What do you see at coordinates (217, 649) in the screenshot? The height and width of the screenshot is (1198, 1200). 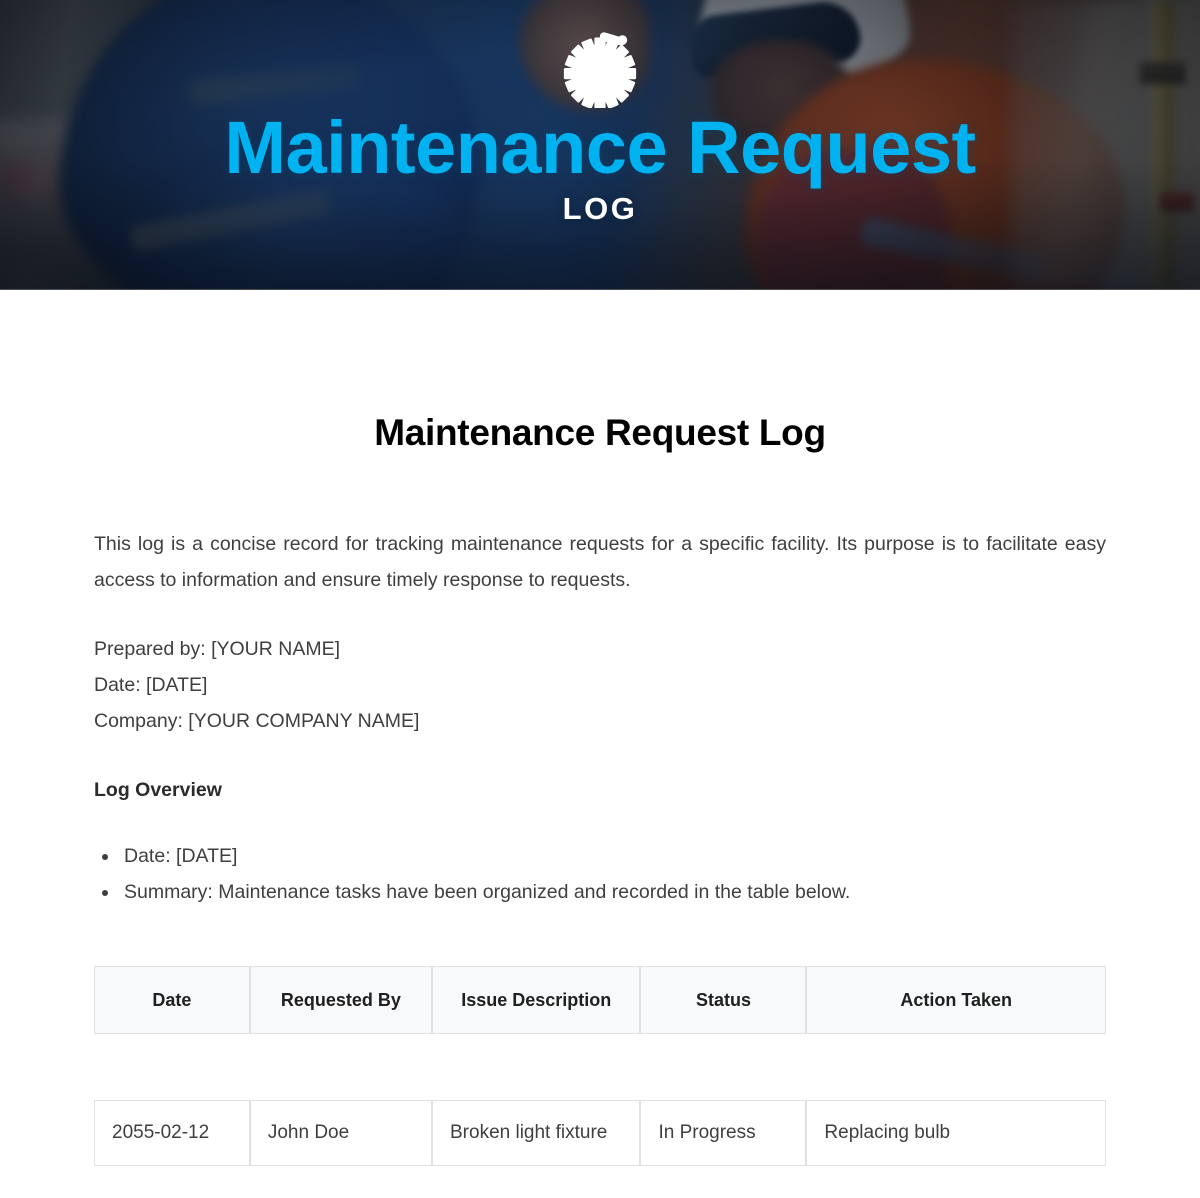 I see `prepared-by-line: Prepared by: [YOUR NAME]` at bounding box center [217, 649].